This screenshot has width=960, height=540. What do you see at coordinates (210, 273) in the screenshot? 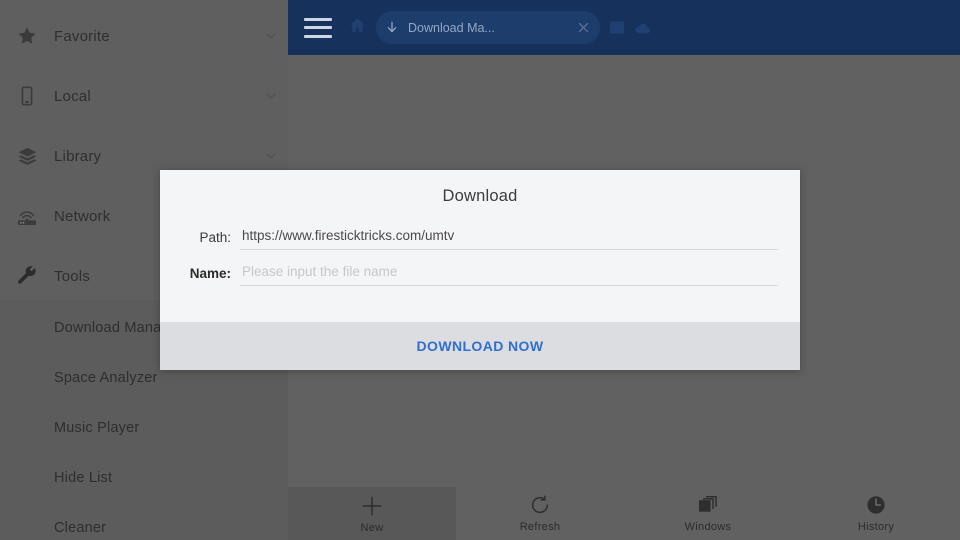
I see `name-label: Name:` at bounding box center [210, 273].